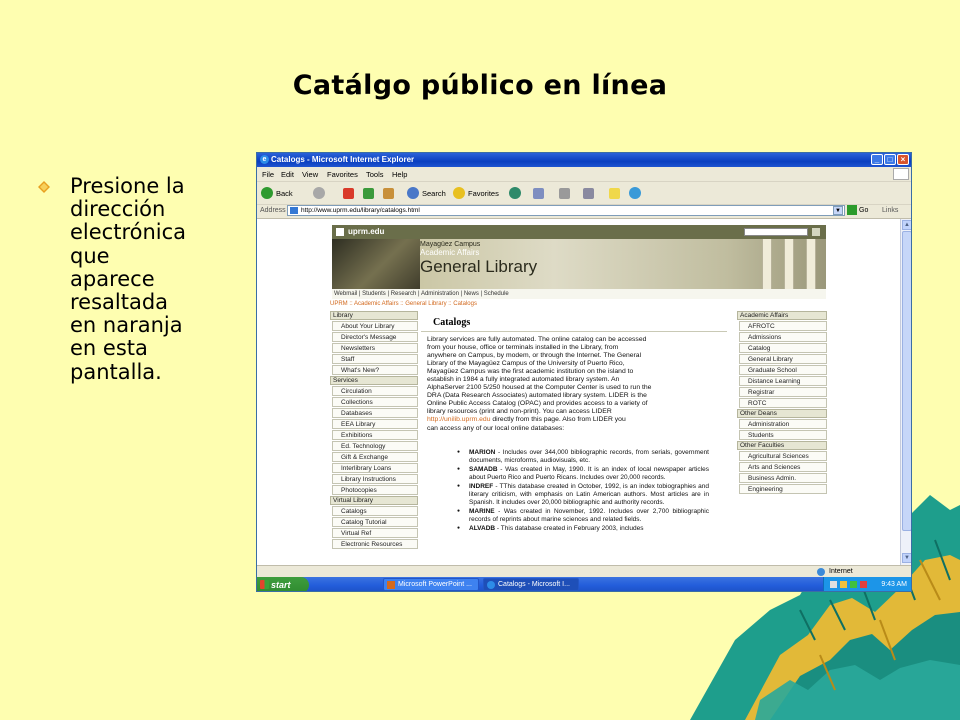 The width and height of the screenshot is (960, 720). Describe the element at coordinates (268, 174) in the screenshot. I see `menu-file: File` at that location.